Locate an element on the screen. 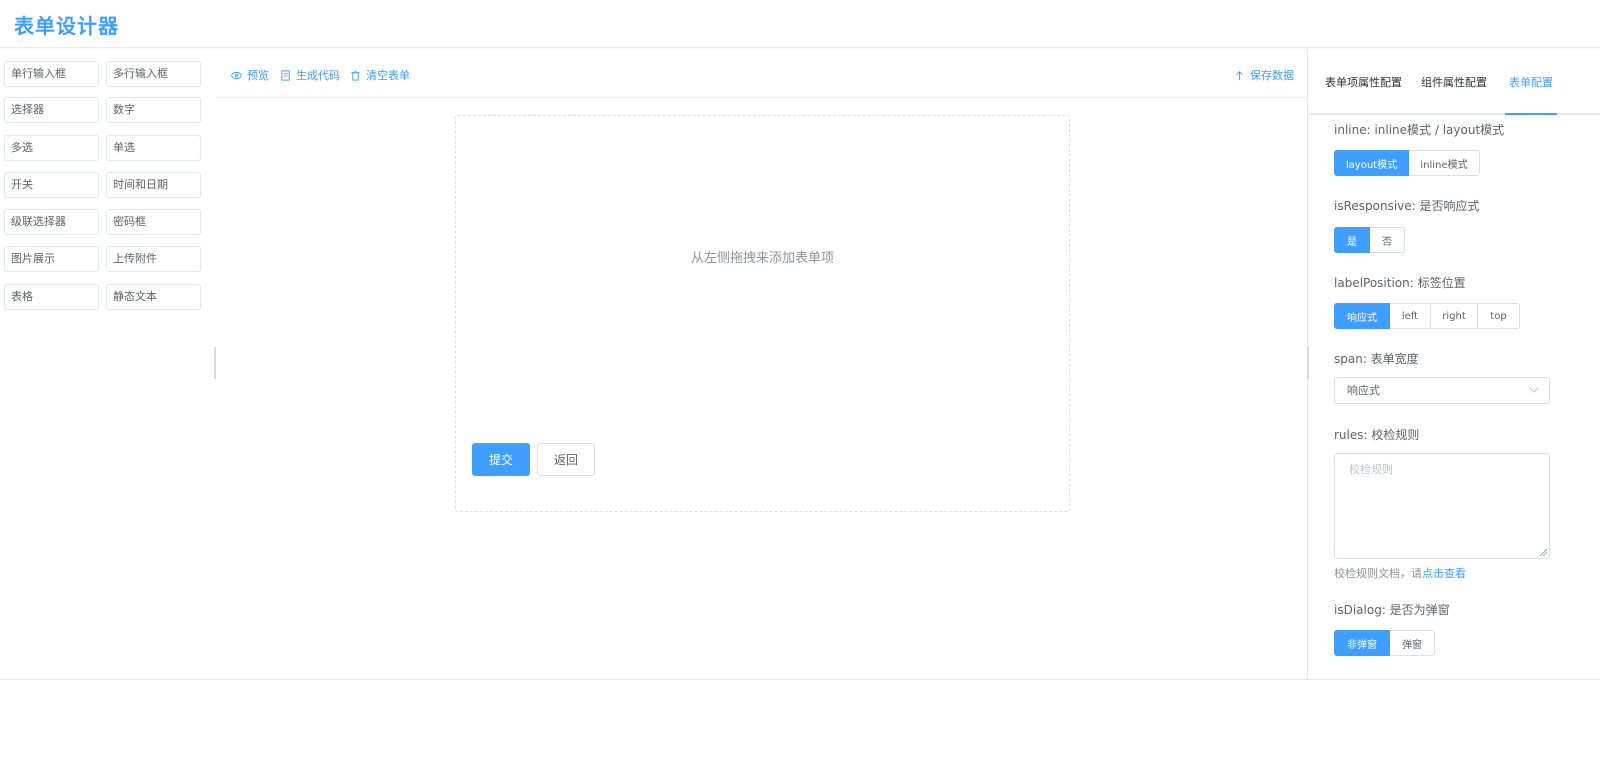  tab-component-config: 组件属性配置 is located at coordinates (1454, 82).